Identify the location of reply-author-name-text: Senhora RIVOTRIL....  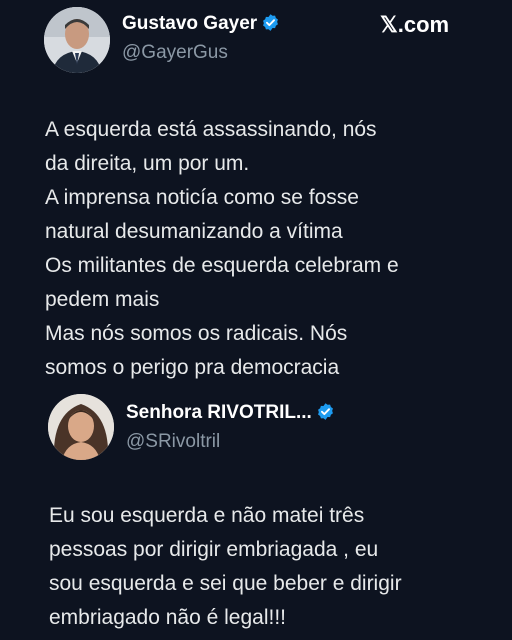
(219, 412).